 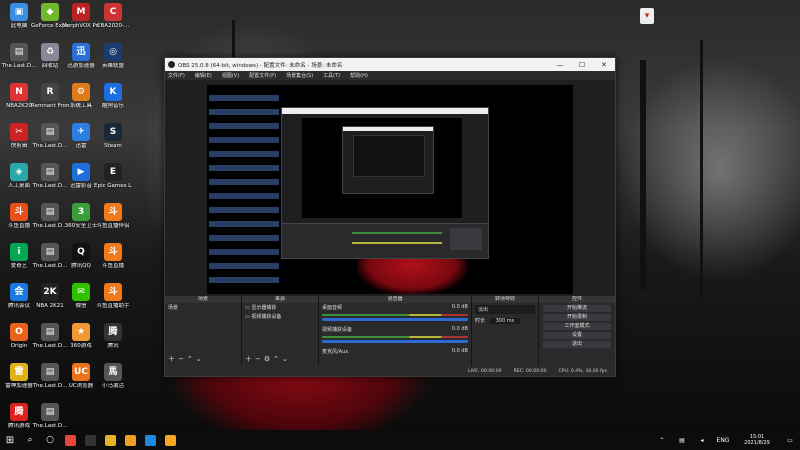 What do you see at coordinates (113, 63) in the screenshot?
I see `desktop-icon: ◎ 英雄联盟` at bounding box center [113, 63].